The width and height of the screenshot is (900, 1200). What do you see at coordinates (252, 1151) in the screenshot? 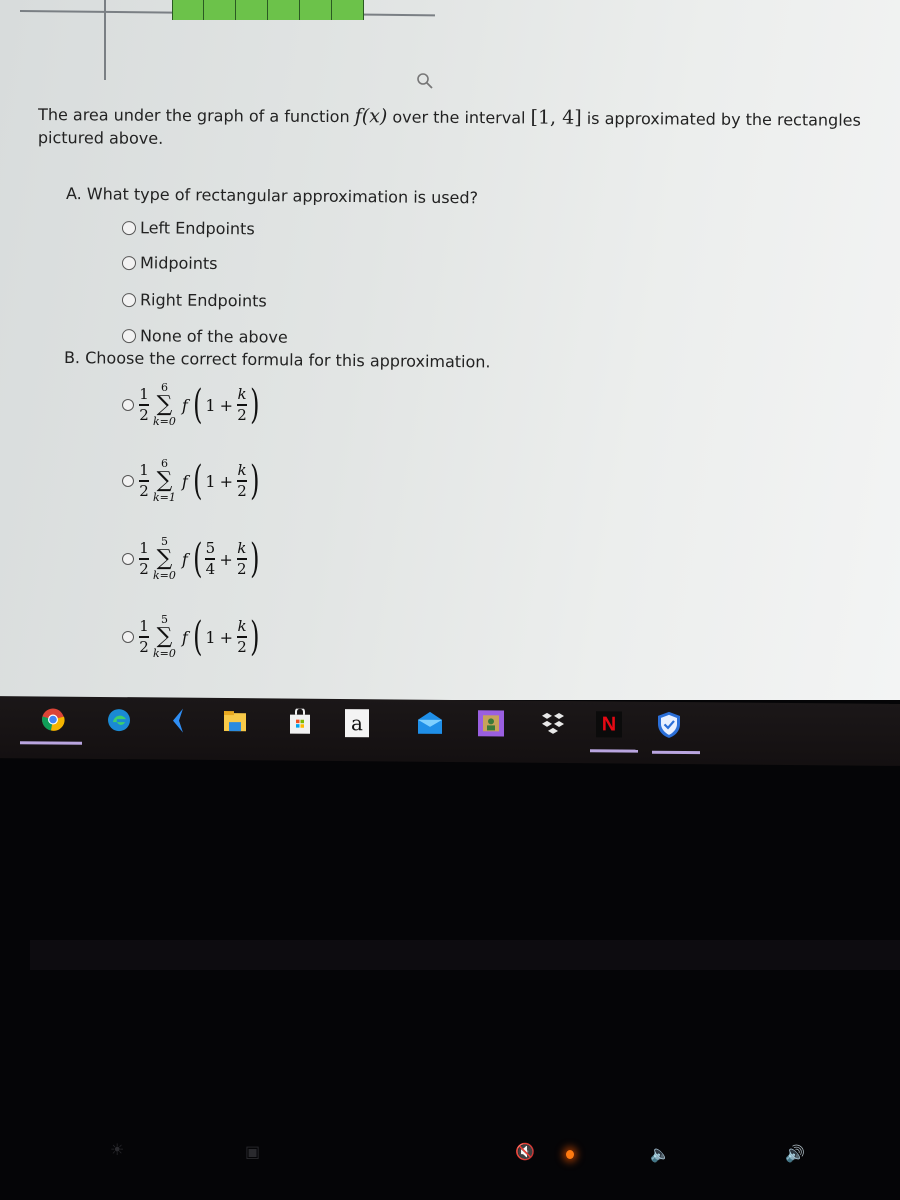
I see `display-key-icon: ▣` at bounding box center [252, 1151].